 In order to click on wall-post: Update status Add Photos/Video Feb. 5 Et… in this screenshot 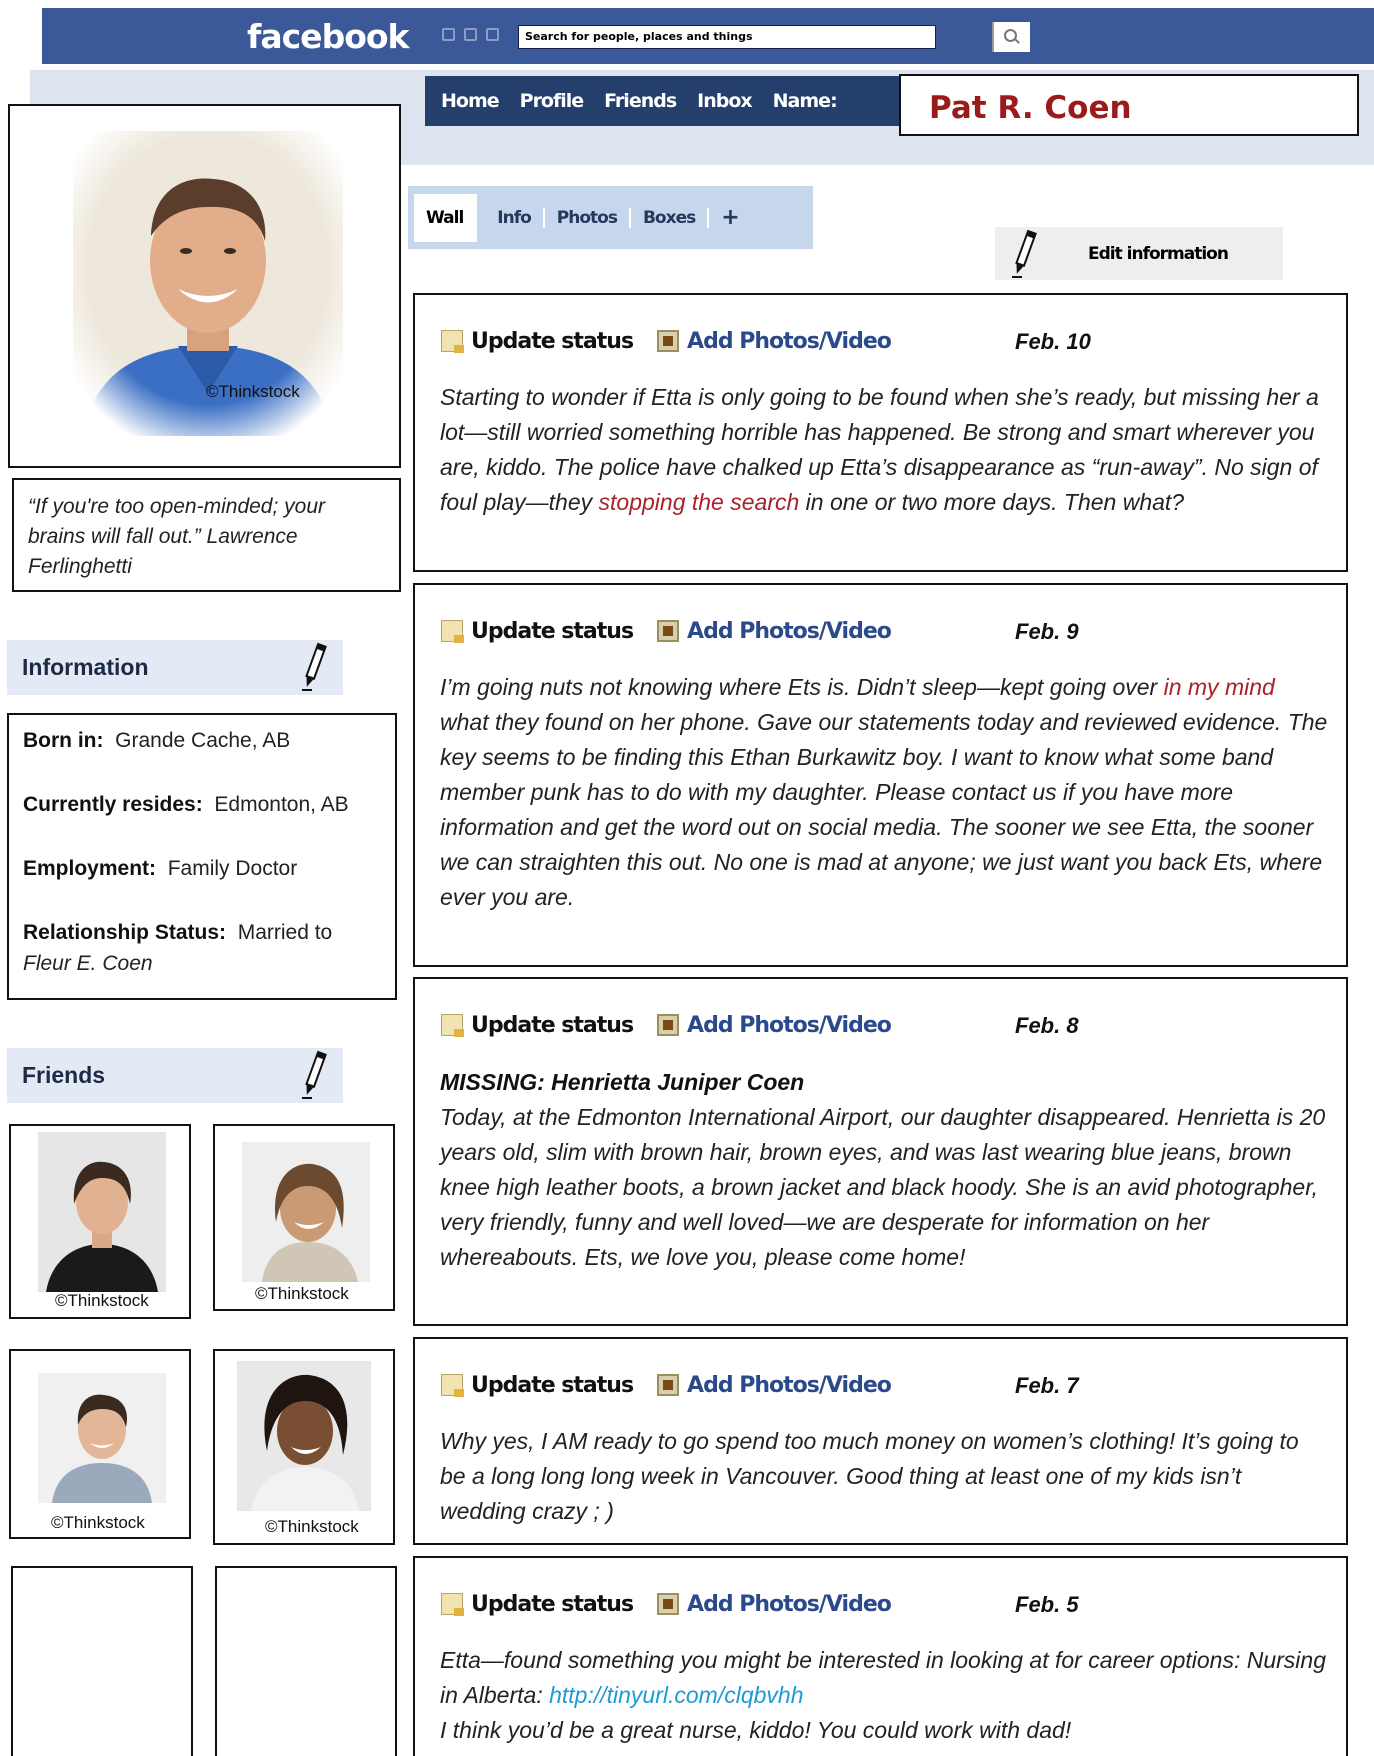, I will do `click(880, 1656)`.